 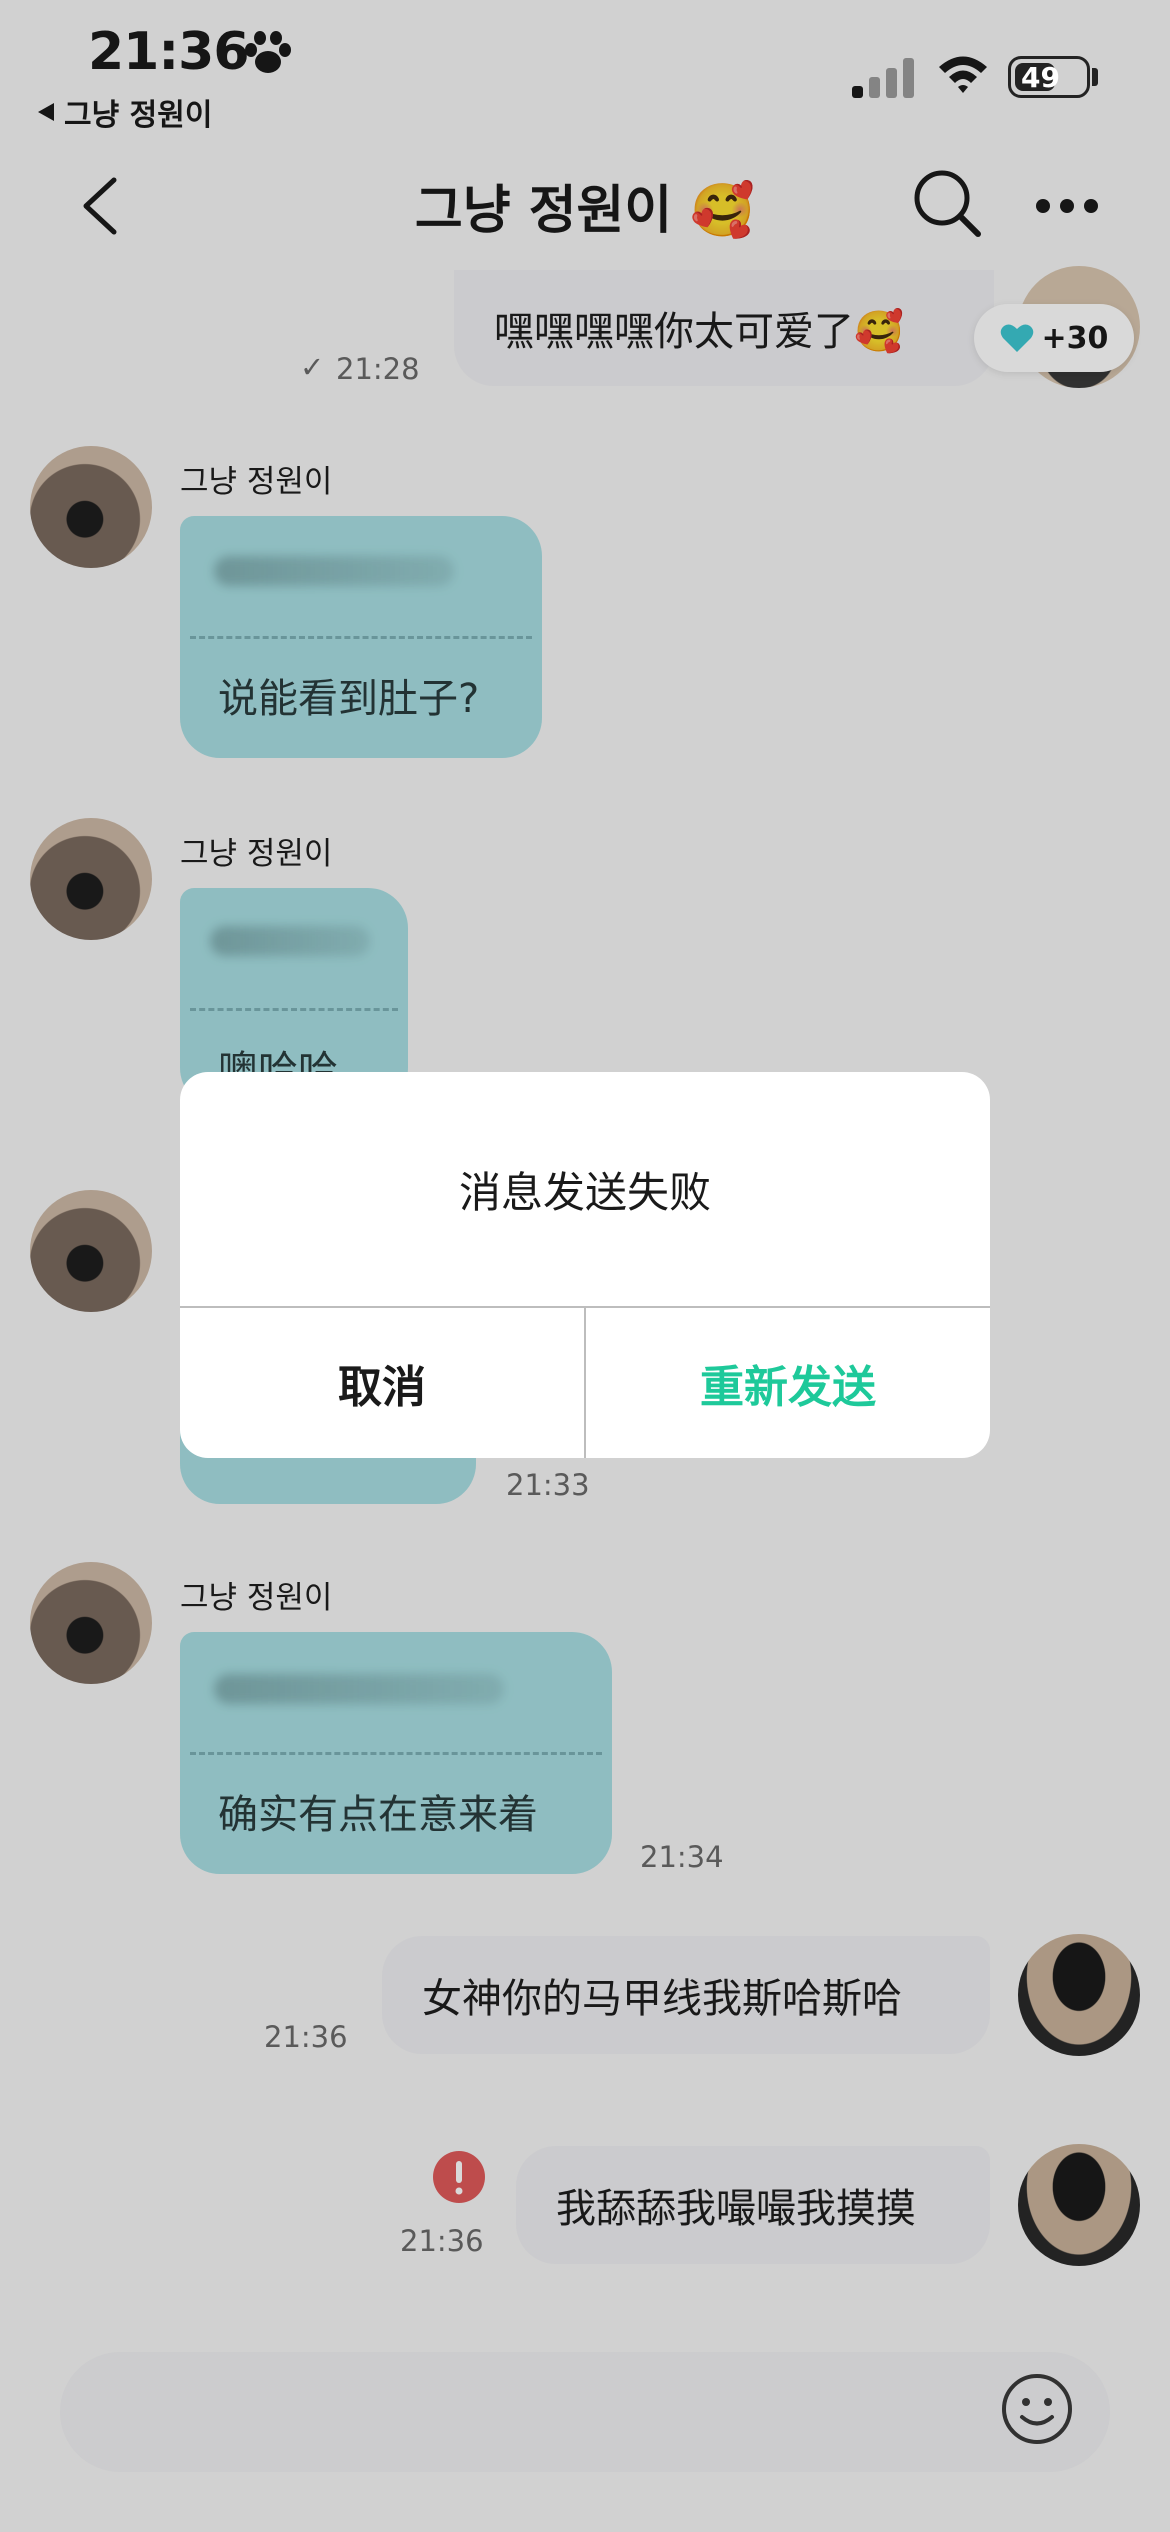 I want to click on cancel-button: 取消, so click(x=382, y=1383).